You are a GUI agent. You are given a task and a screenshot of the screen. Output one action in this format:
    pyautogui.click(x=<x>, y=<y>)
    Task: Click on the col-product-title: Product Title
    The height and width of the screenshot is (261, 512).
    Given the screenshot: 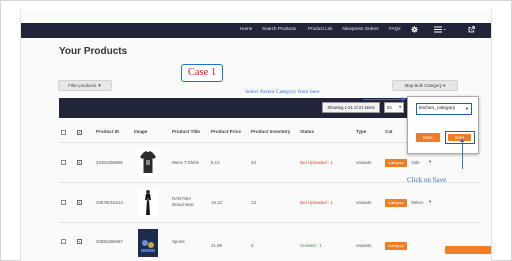 What is the action you would take?
    pyautogui.click(x=186, y=131)
    